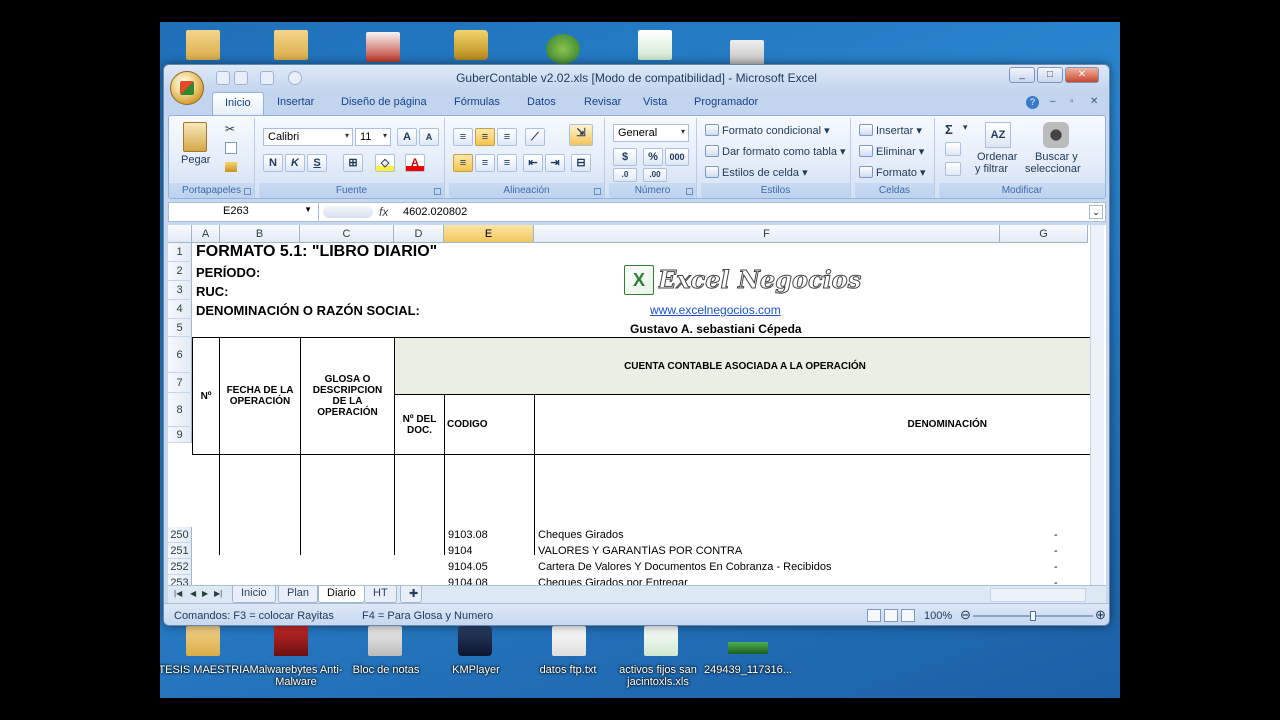  What do you see at coordinates (555, 163) in the screenshot?
I see `increase-indent-icon: ⇥` at bounding box center [555, 163].